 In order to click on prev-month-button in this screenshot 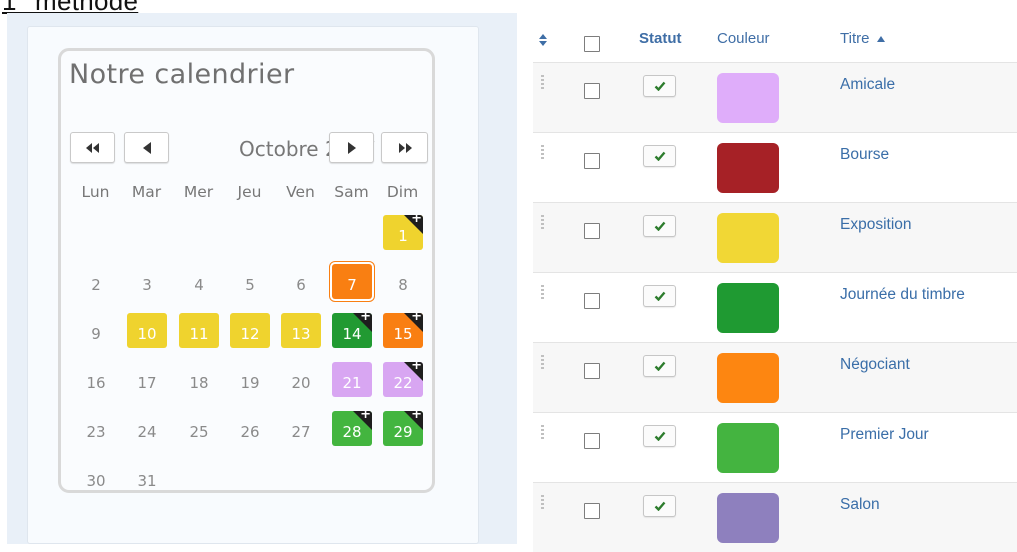, I will do `click(146, 147)`.